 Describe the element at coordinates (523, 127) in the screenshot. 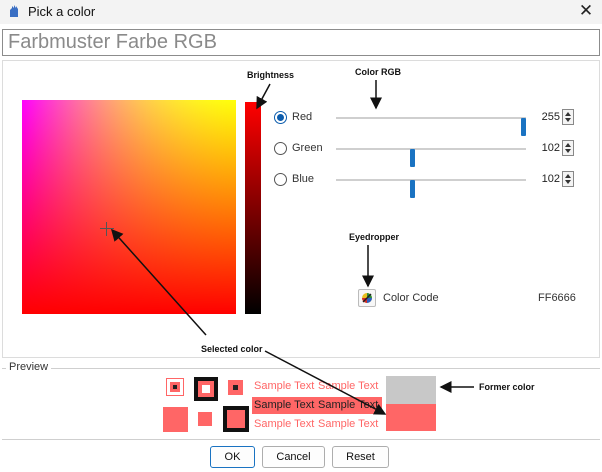

I see `red-slider-thumb` at that location.